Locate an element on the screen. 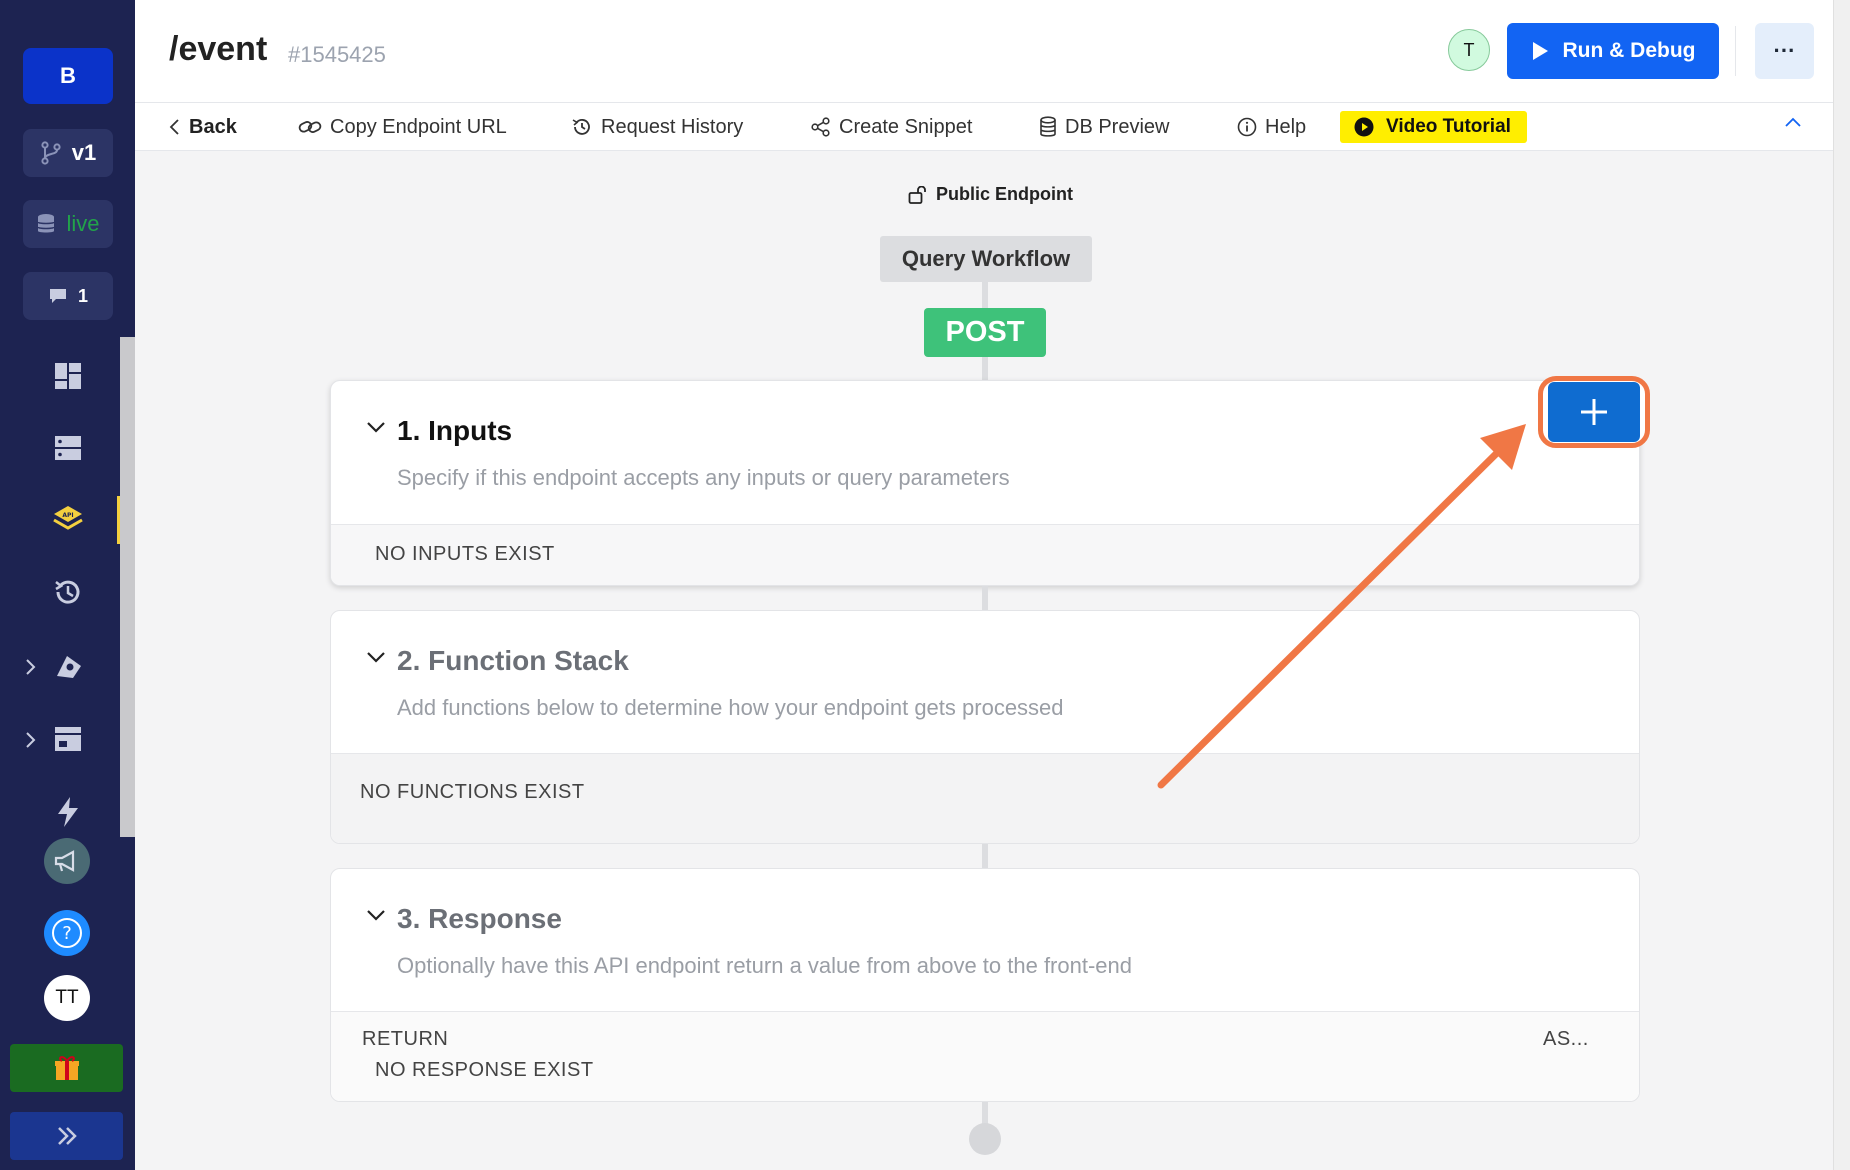 This screenshot has height=1170, width=1850. request-history-button: Request History is located at coordinates (657, 127).